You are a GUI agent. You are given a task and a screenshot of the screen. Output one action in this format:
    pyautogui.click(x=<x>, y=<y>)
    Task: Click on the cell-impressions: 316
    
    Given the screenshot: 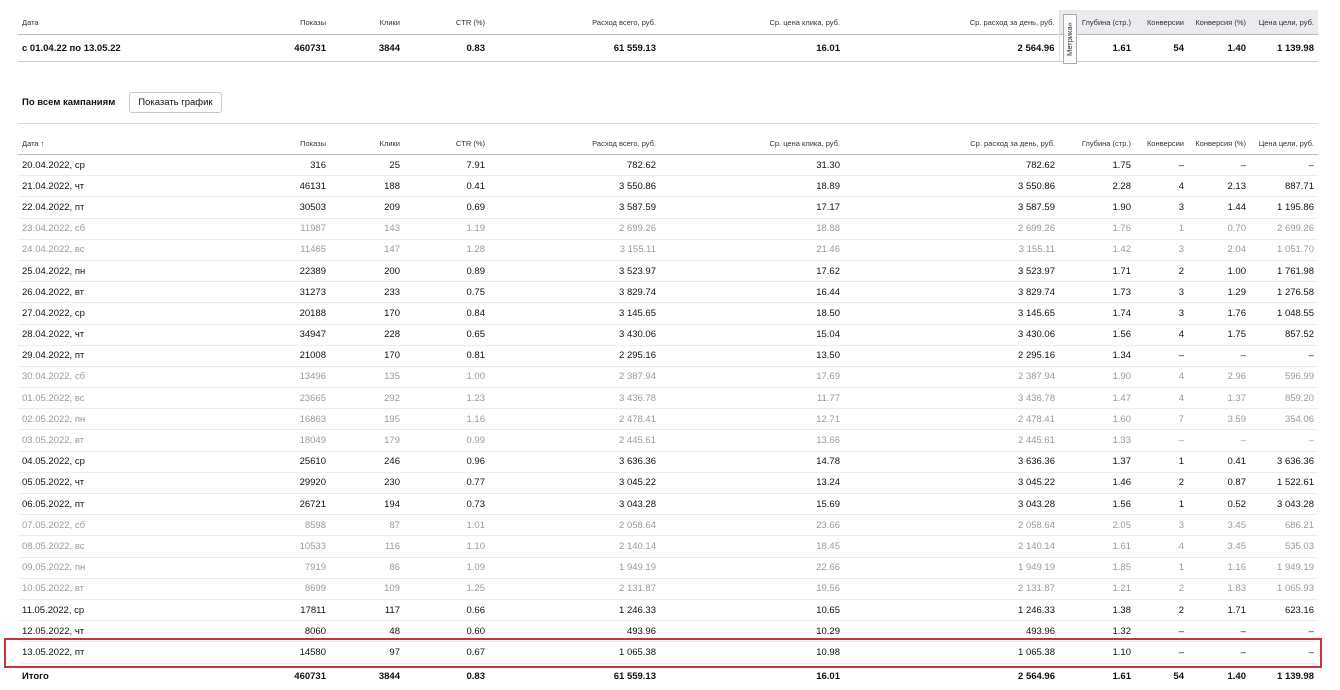 What is the action you would take?
    pyautogui.click(x=274, y=165)
    